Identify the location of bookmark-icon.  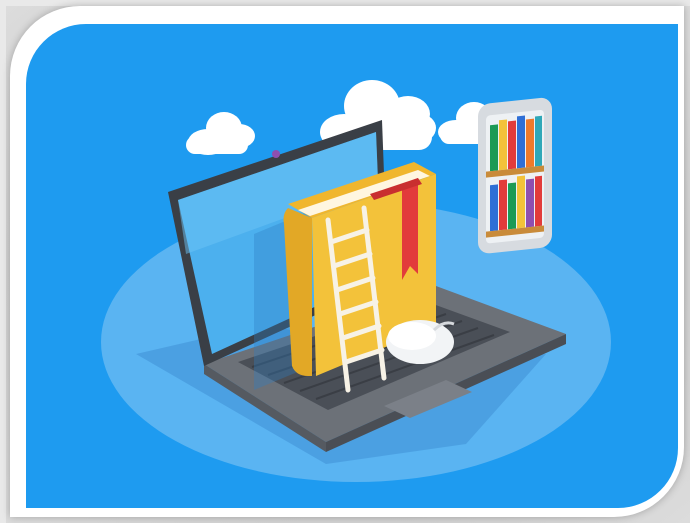
(410, 229).